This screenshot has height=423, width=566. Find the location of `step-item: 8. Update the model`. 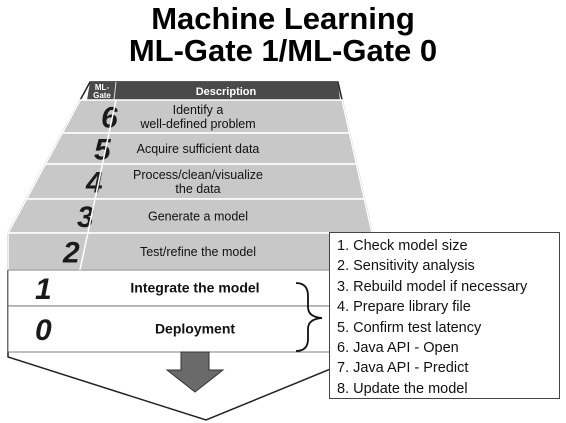

step-item: 8. Update the model is located at coordinates (402, 388).